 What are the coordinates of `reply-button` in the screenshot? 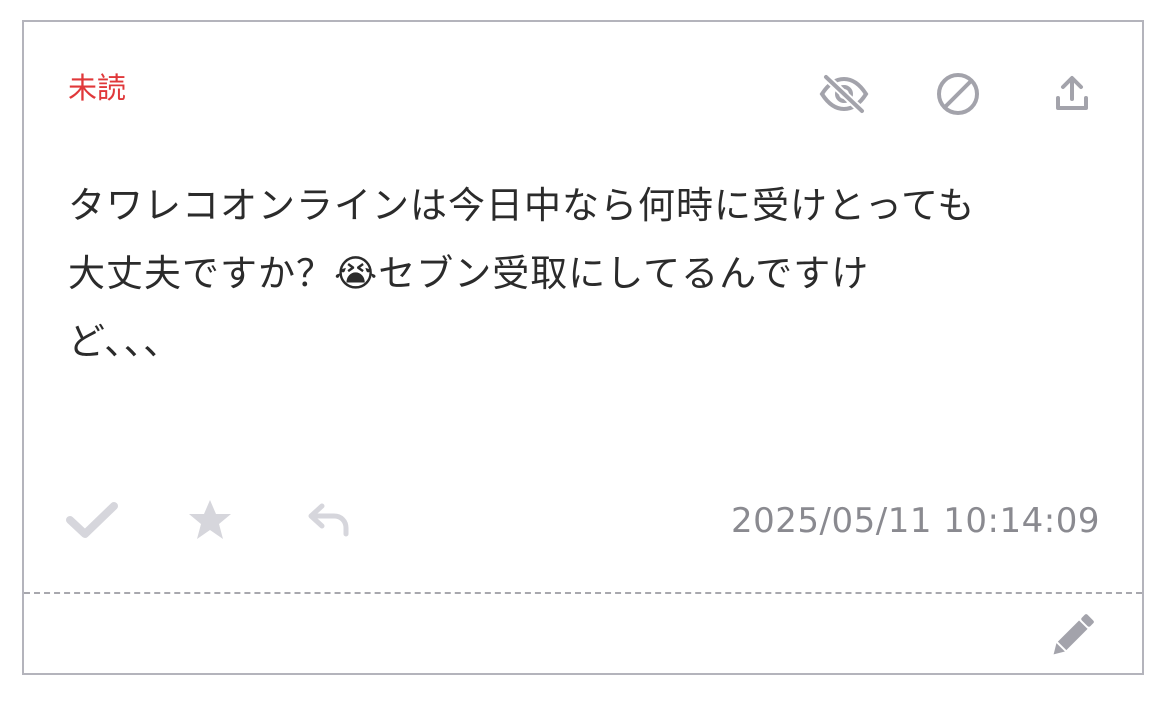 It's located at (328, 520).